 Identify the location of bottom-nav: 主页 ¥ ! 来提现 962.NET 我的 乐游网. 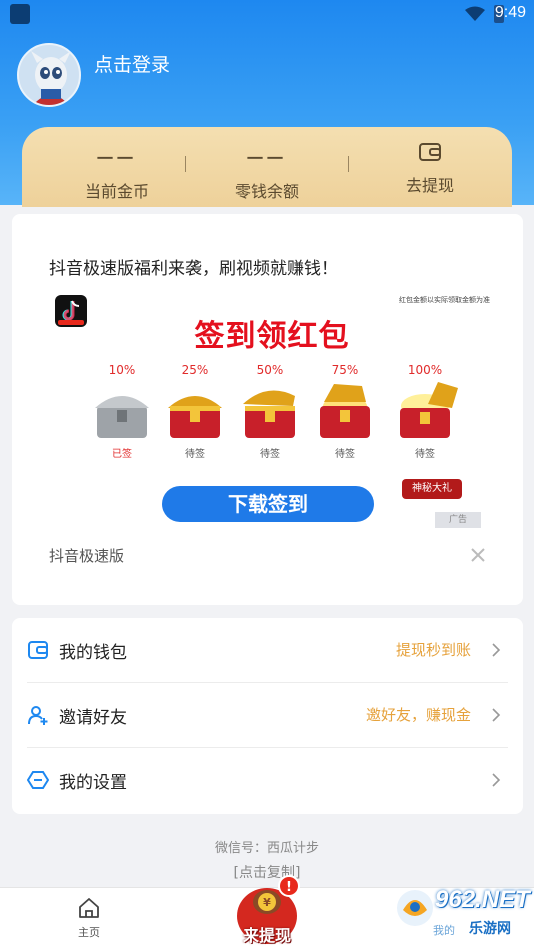
(267, 912).